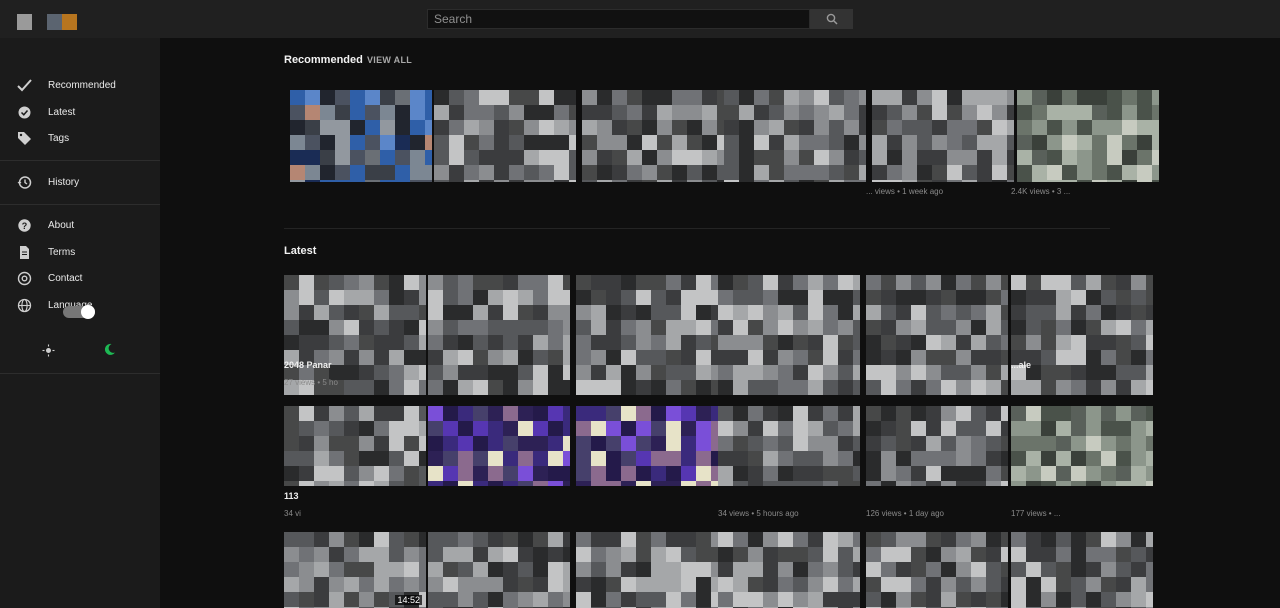 This screenshot has height=608, width=1280. Describe the element at coordinates (905, 191) in the screenshot. I see `video-meta: ... views • 1 week ago` at that location.